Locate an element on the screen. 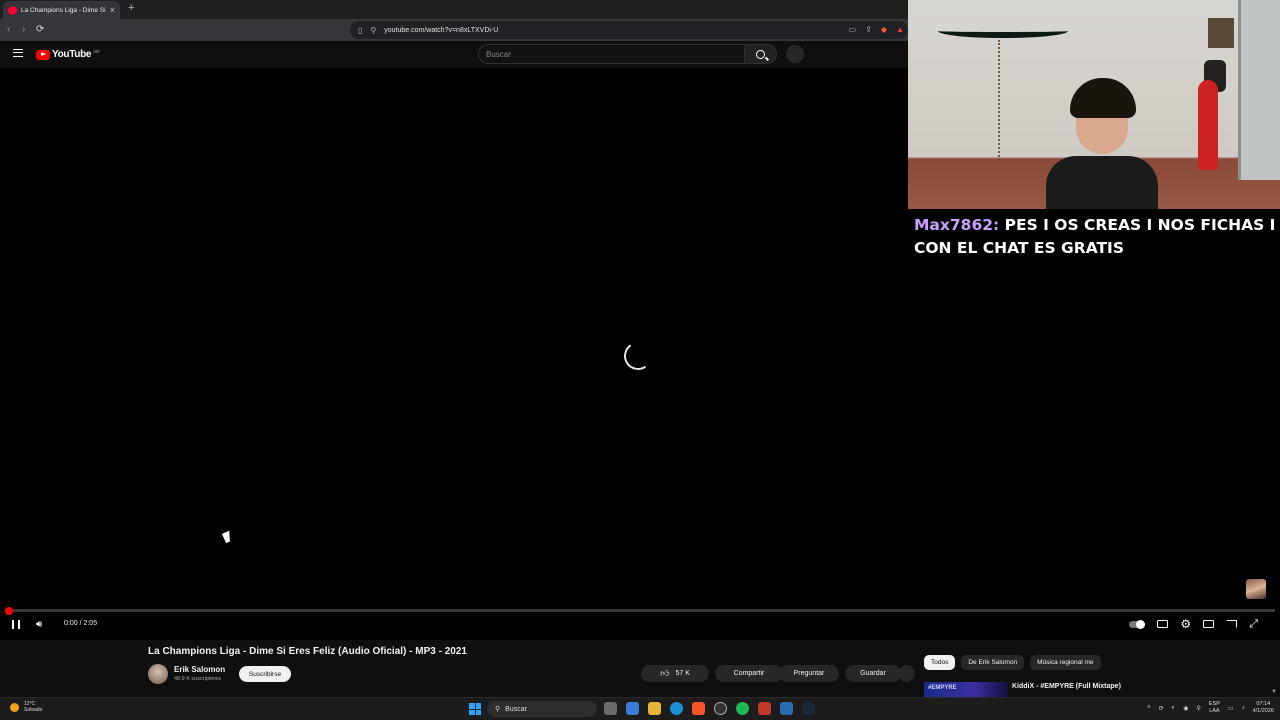 The image size is (1280, 720). search-box is located at coordinates (611, 54).